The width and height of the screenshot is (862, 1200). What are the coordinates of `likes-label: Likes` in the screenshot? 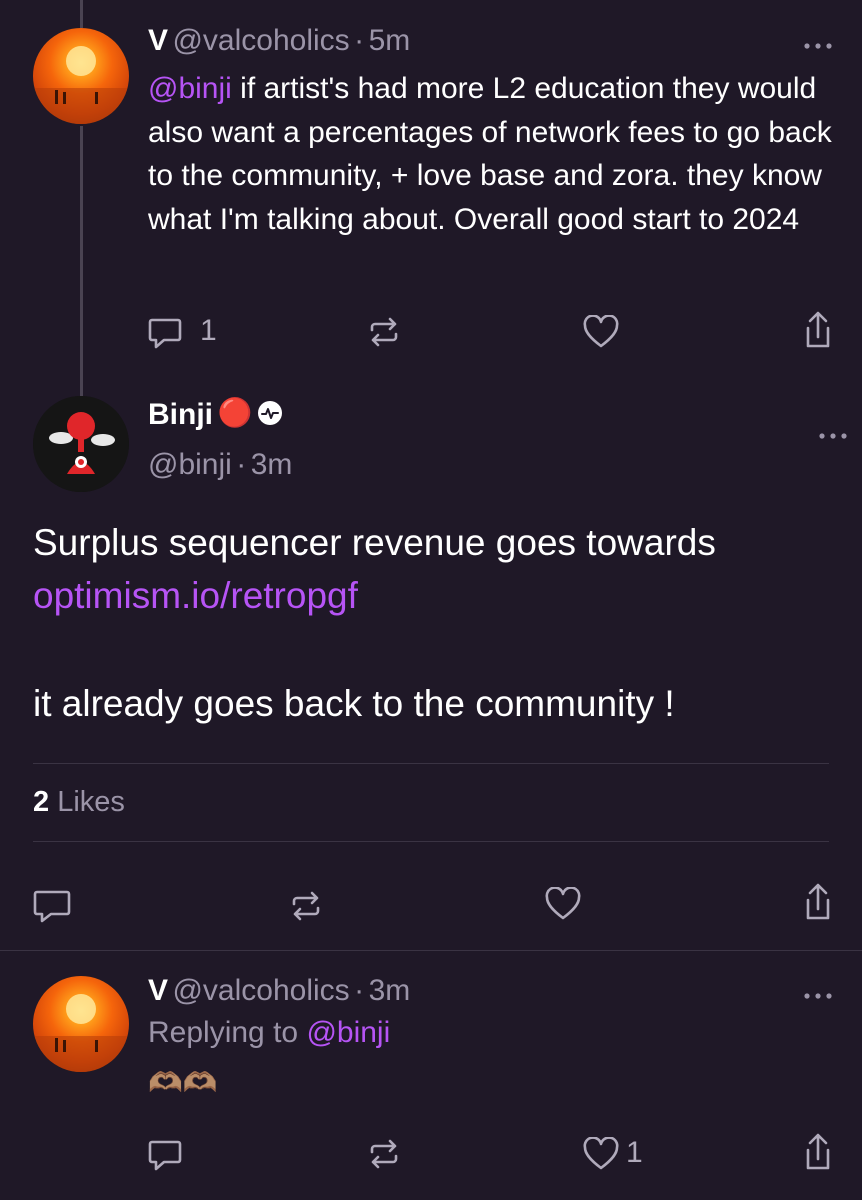 It's located at (91, 802).